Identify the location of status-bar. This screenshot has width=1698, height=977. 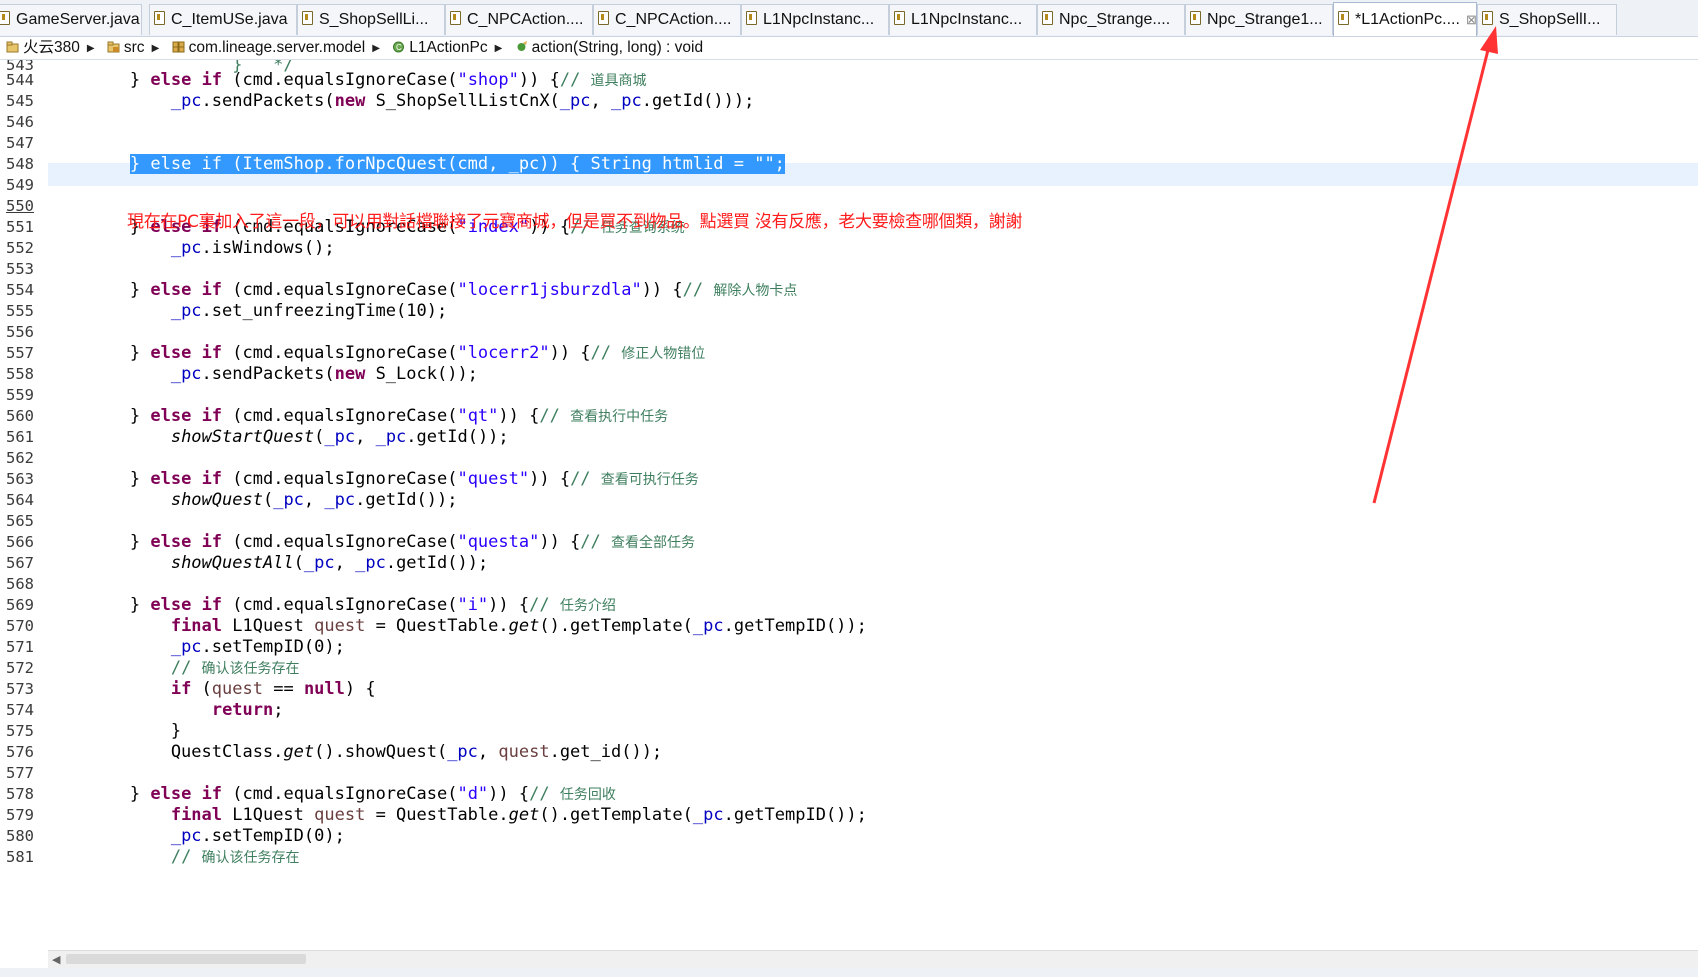
(849, 972).